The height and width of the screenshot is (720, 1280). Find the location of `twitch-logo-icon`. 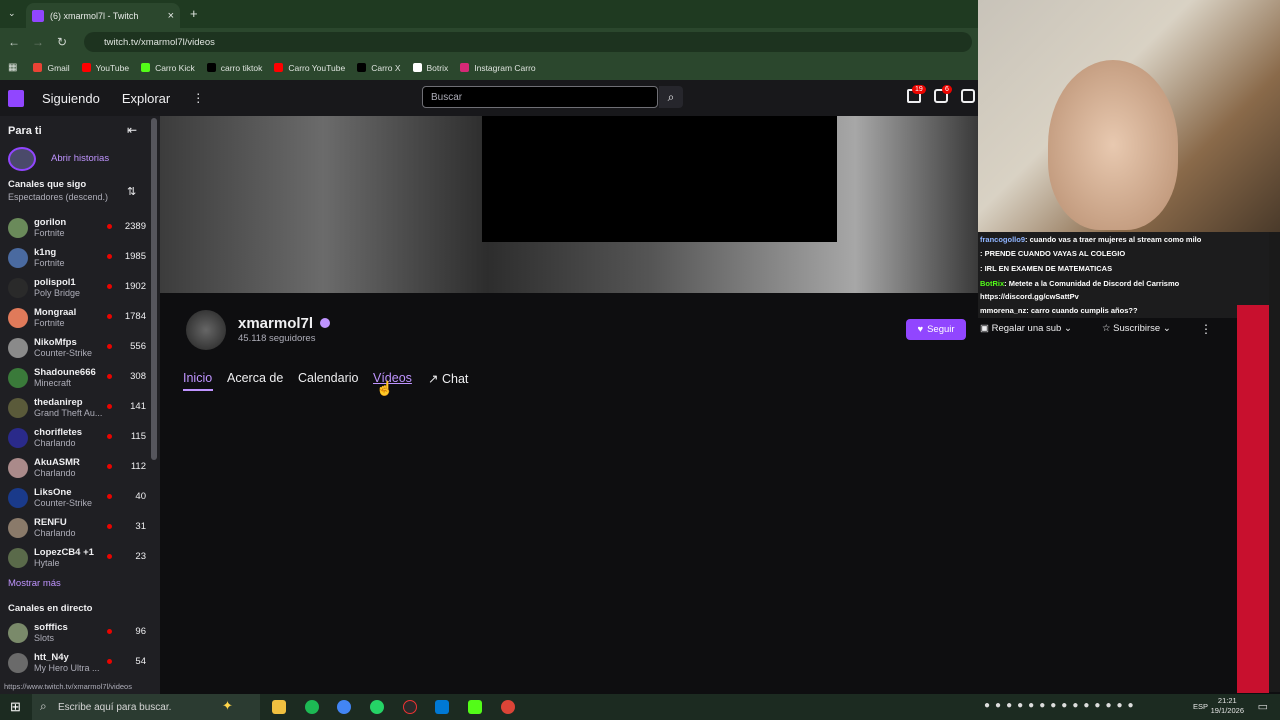

twitch-logo-icon is located at coordinates (16, 98).